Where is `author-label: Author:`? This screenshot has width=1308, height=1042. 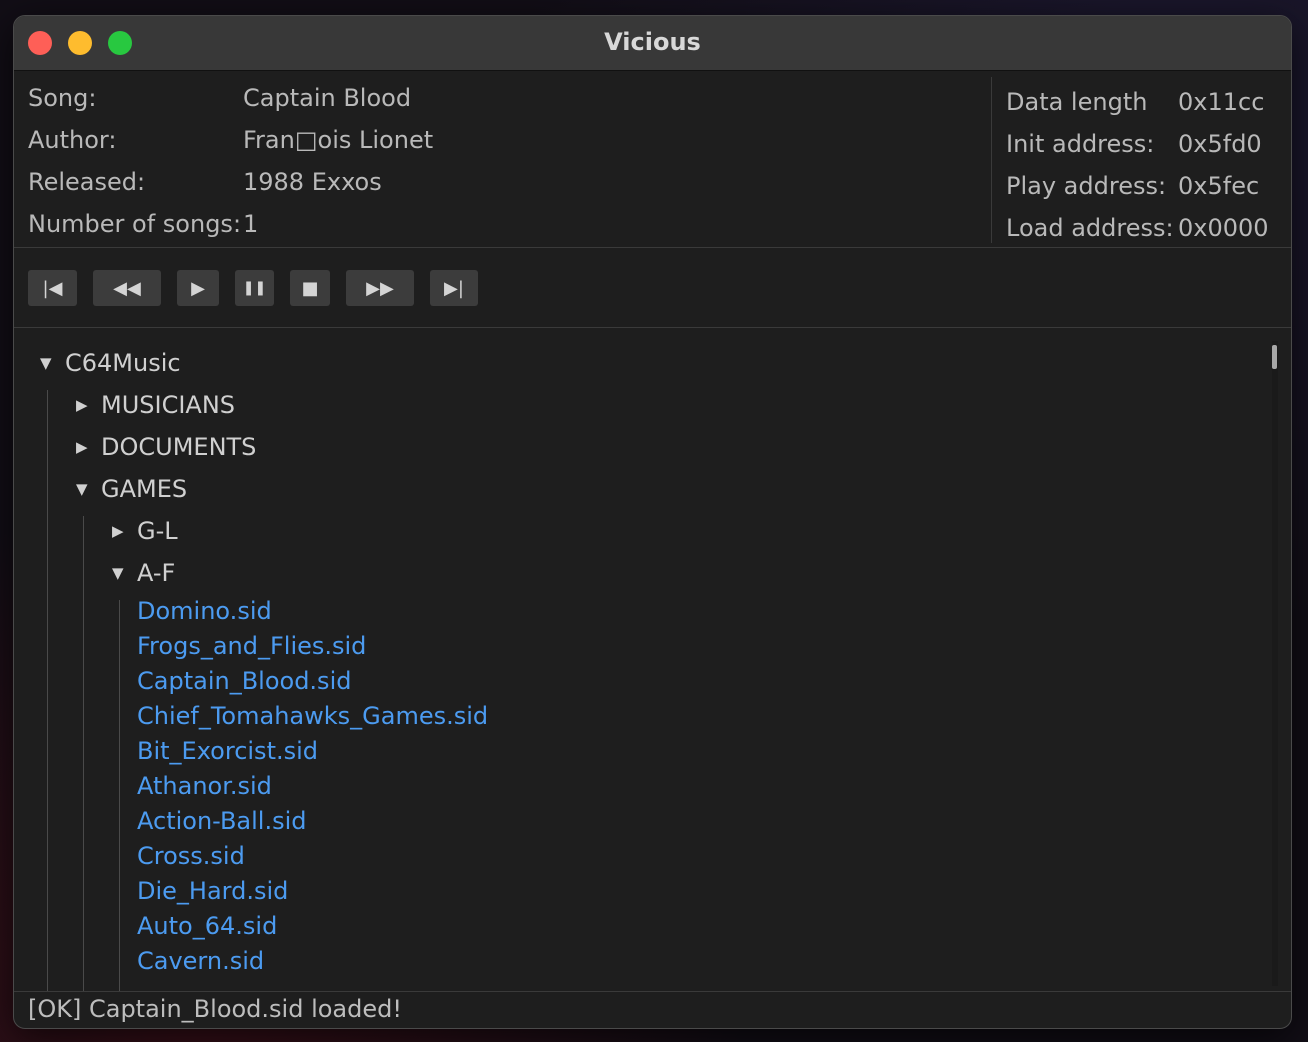 author-label: Author: is located at coordinates (72, 140).